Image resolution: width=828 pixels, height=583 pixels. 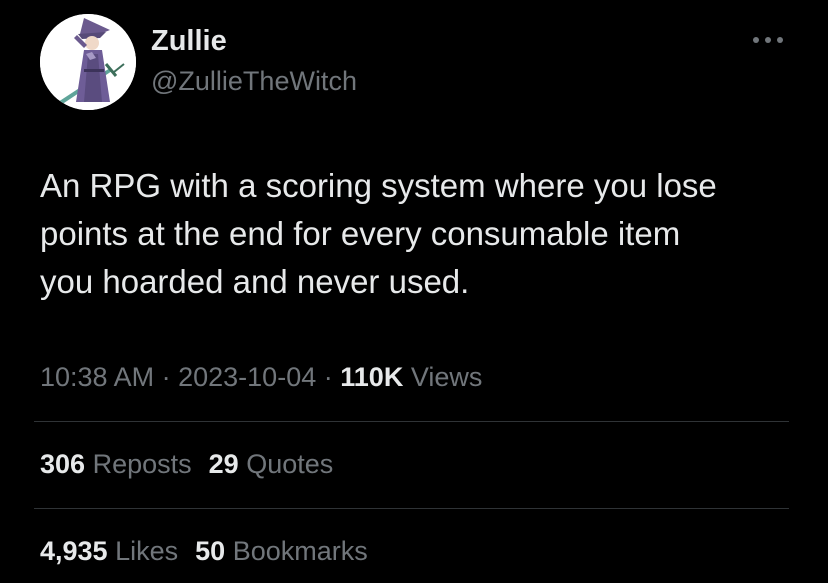 What do you see at coordinates (142, 464) in the screenshot?
I see `reposts-label: Reposts` at bounding box center [142, 464].